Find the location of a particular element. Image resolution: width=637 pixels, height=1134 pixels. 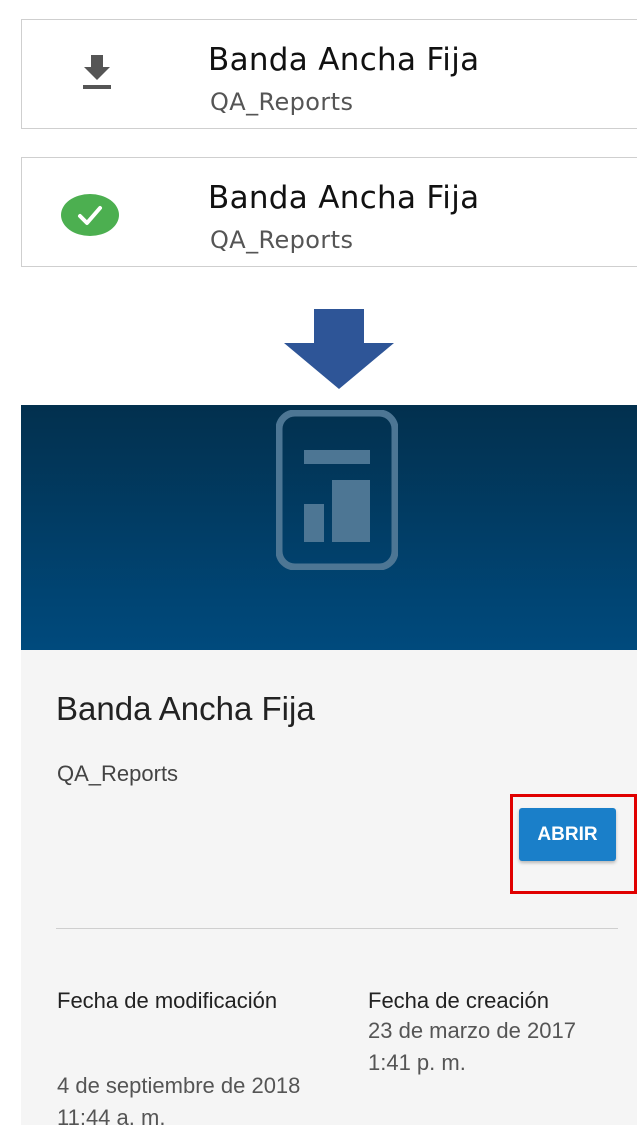

arrow-down-icon is located at coordinates (339, 351).